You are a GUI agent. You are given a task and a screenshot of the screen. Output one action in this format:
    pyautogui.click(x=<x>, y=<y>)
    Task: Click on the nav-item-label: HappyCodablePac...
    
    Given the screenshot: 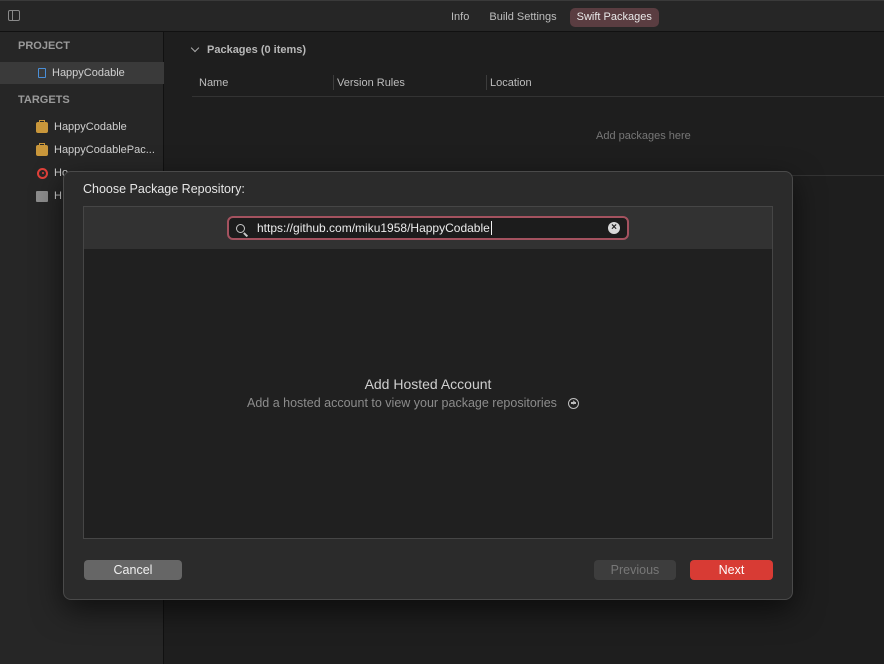 What is the action you would take?
    pyautogui.click(x=104, y=150)
    